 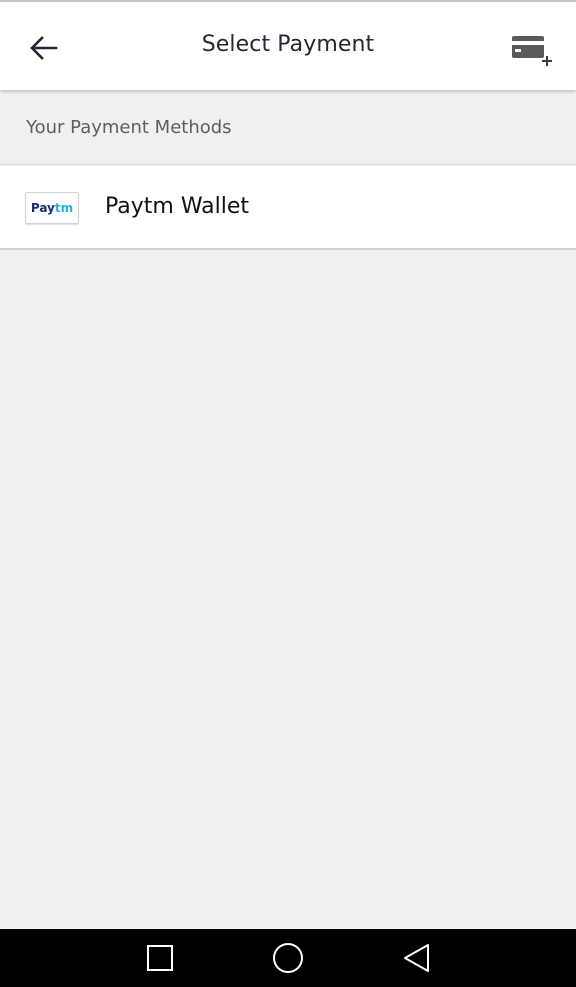 I want to click on section-header: Your Payment Methods, so click(x=288, y=128).